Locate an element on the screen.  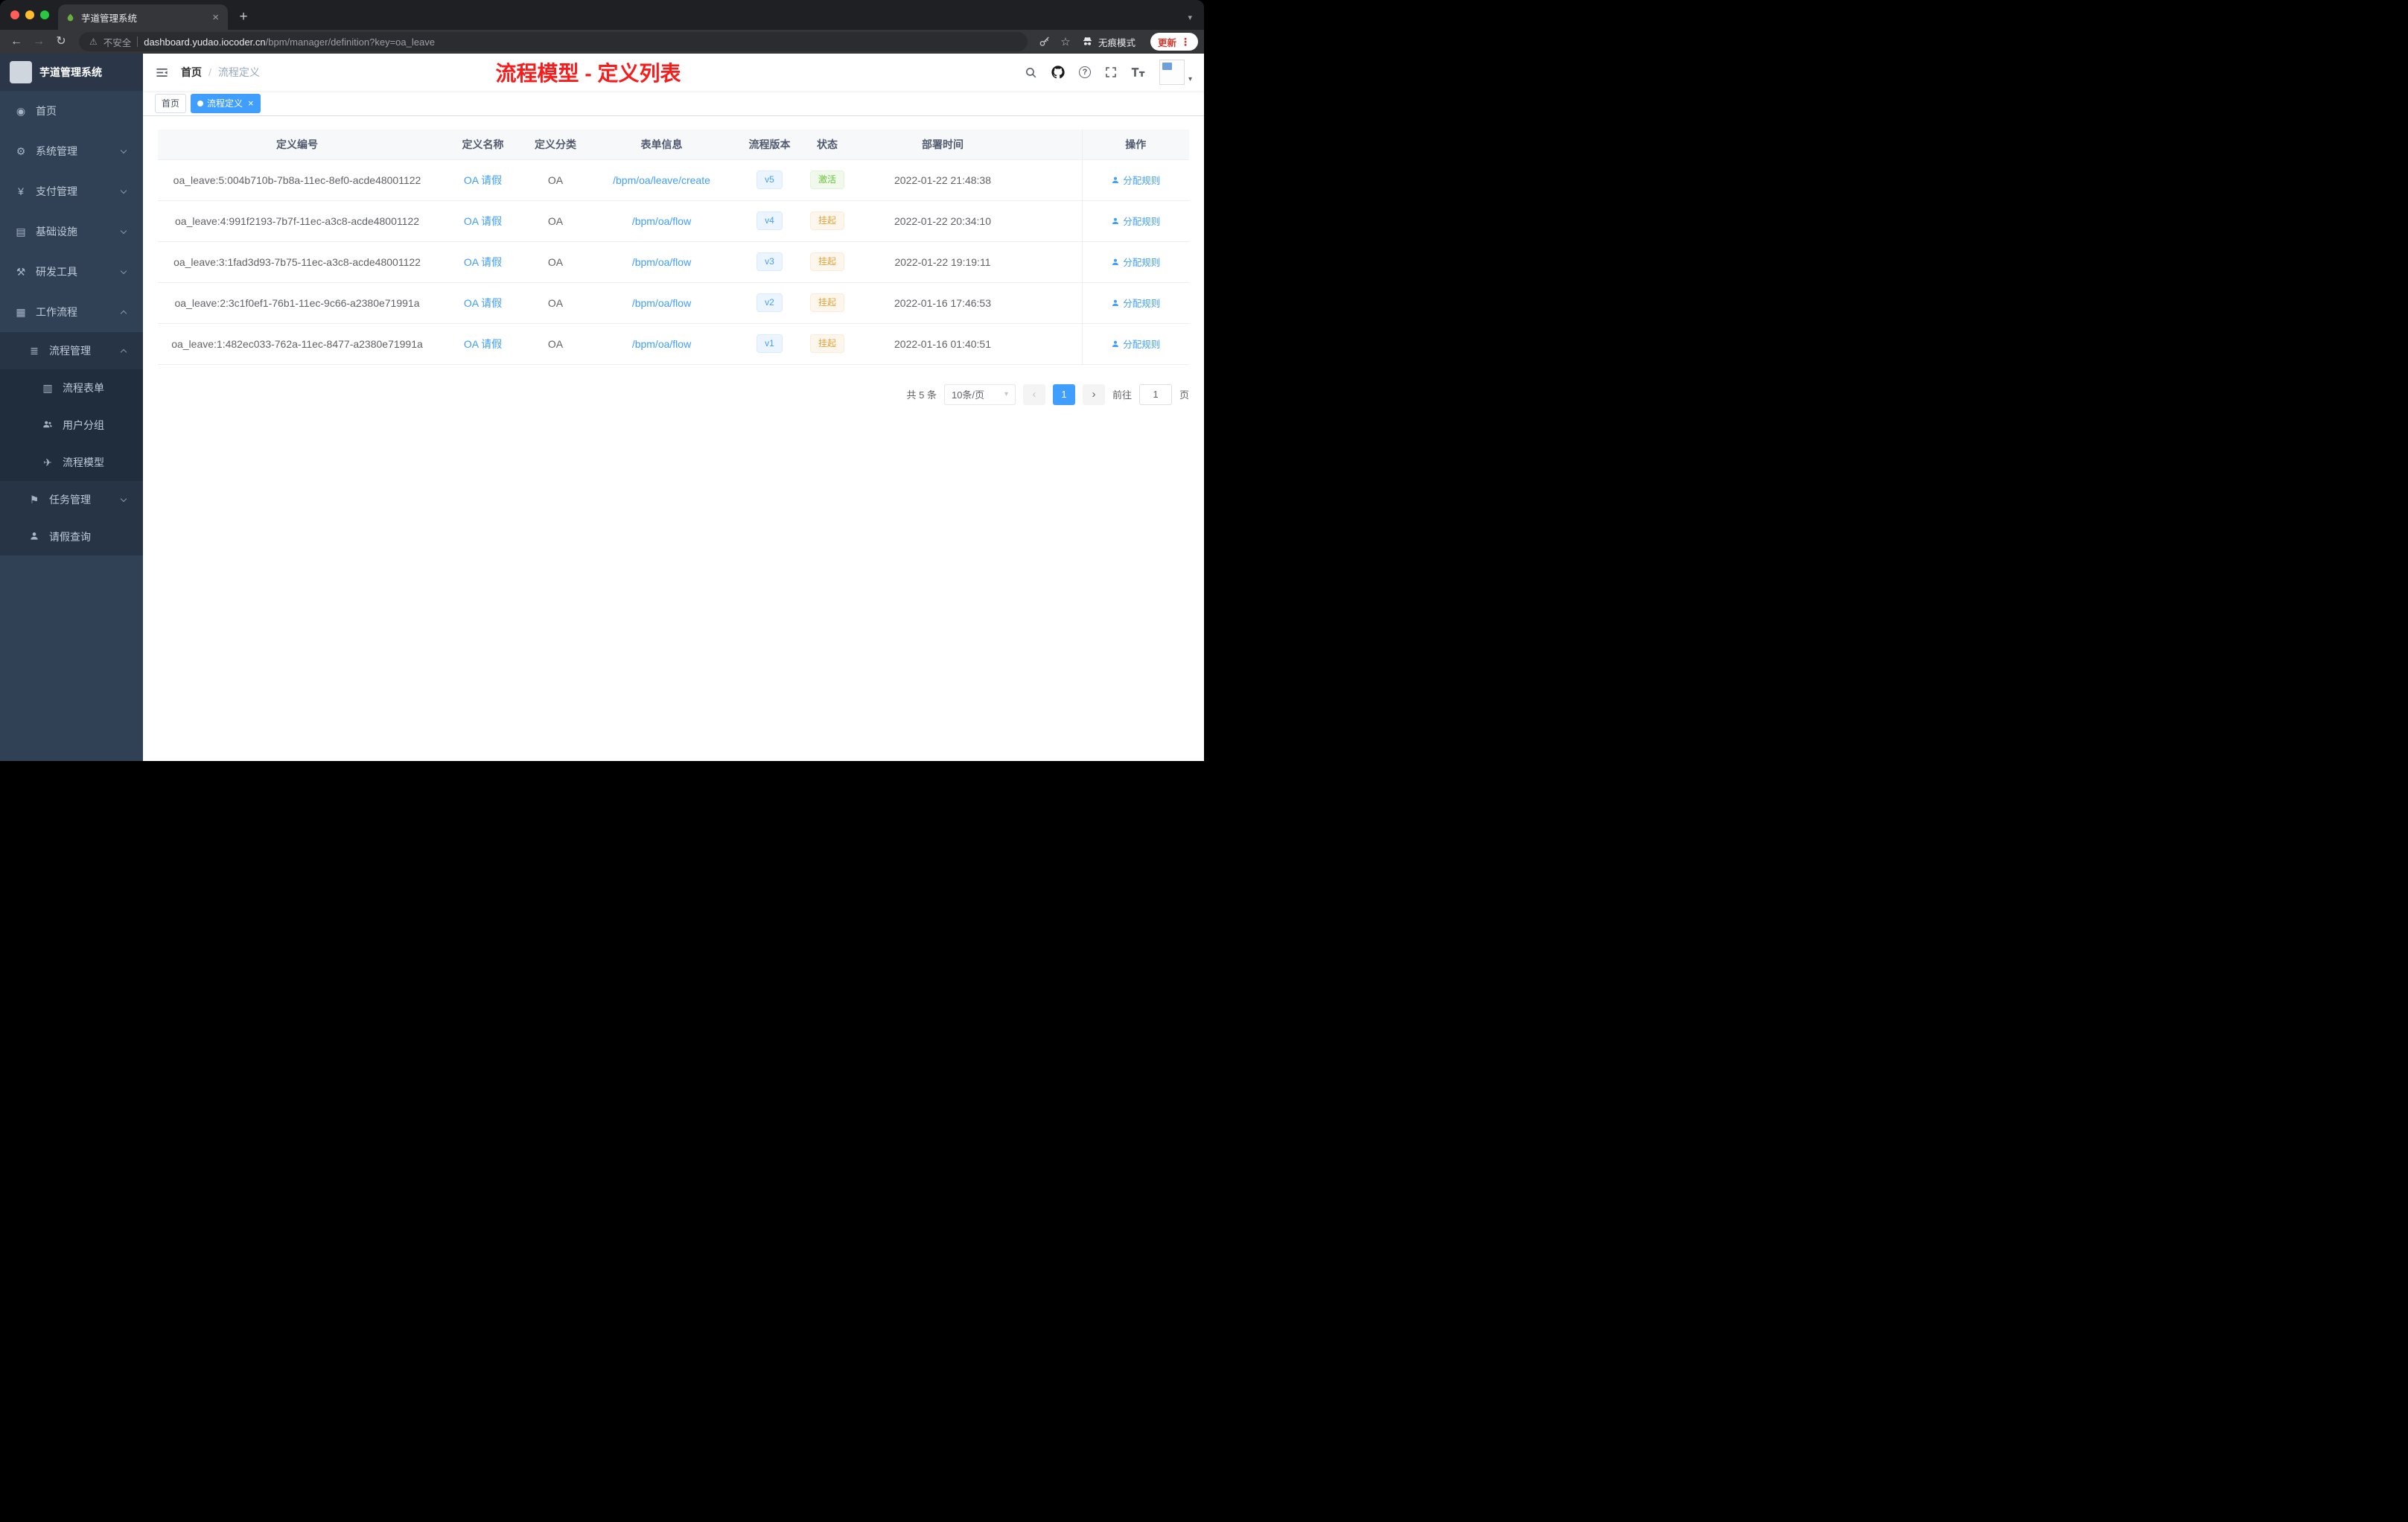
traffic-lights is located at coordinates (29, 15).